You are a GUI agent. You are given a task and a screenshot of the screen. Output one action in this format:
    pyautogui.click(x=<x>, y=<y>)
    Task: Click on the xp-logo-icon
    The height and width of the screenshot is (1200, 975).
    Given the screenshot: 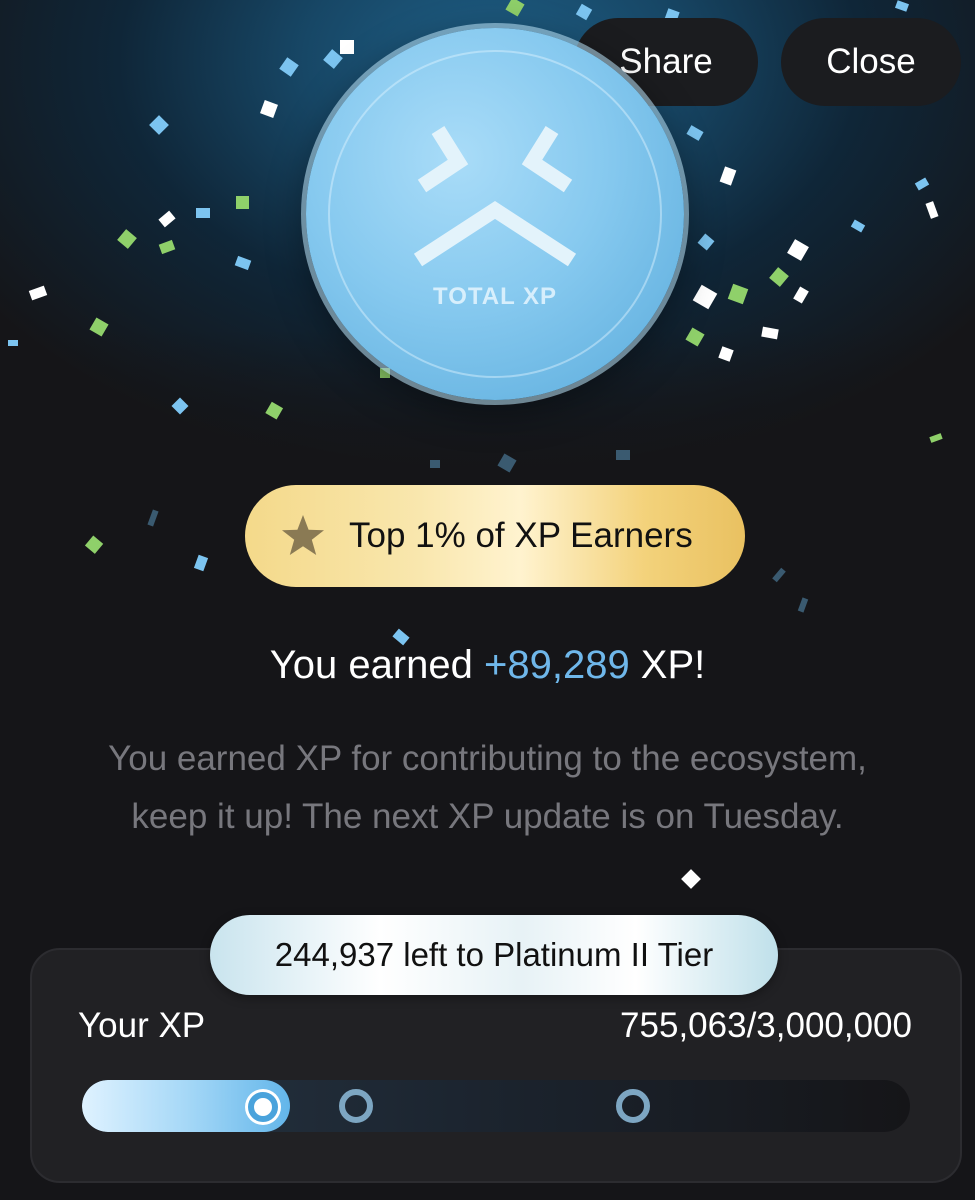 What is the action you would take?
    pyautogui.click(x=495, y=196)
    